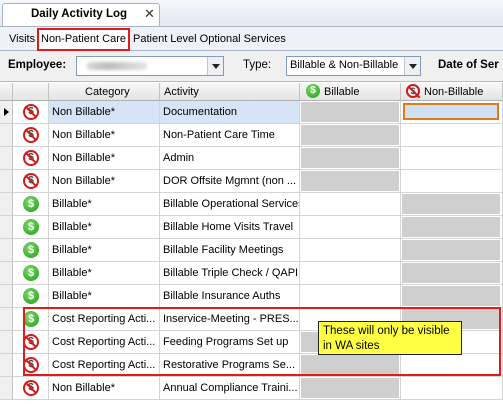 This screenshot has height=404, width=503. I want to click on tab-visits: Visits, so click(22, 39).